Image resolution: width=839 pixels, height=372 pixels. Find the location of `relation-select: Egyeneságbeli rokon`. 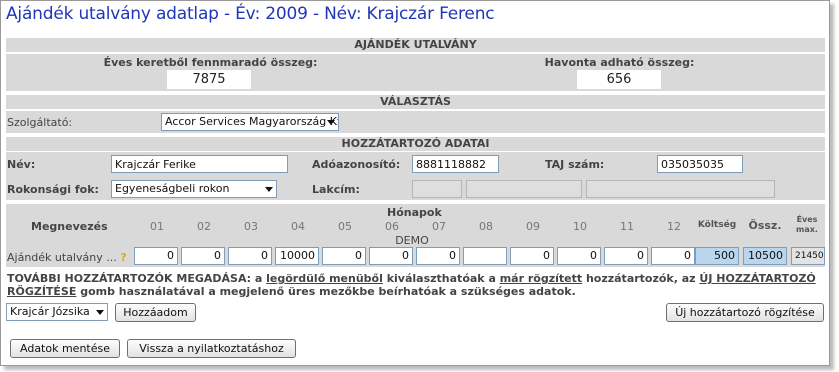

relation-select: Egyeneságbeli rokon is located at coordinates (194, 189).